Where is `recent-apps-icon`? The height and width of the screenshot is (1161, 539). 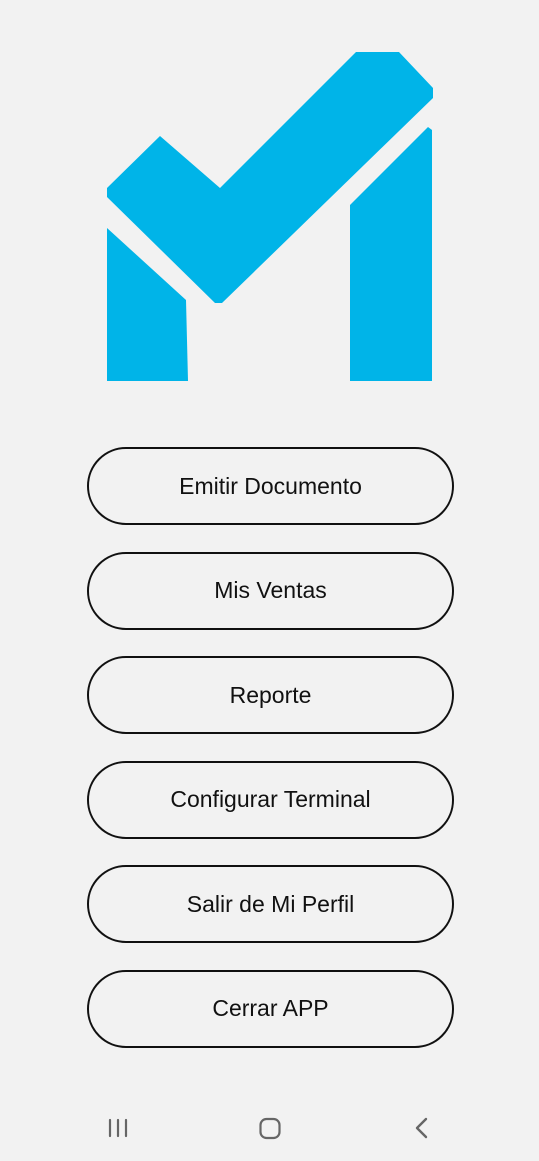
recent-apps-icon is located at coordinates (118, 1128).